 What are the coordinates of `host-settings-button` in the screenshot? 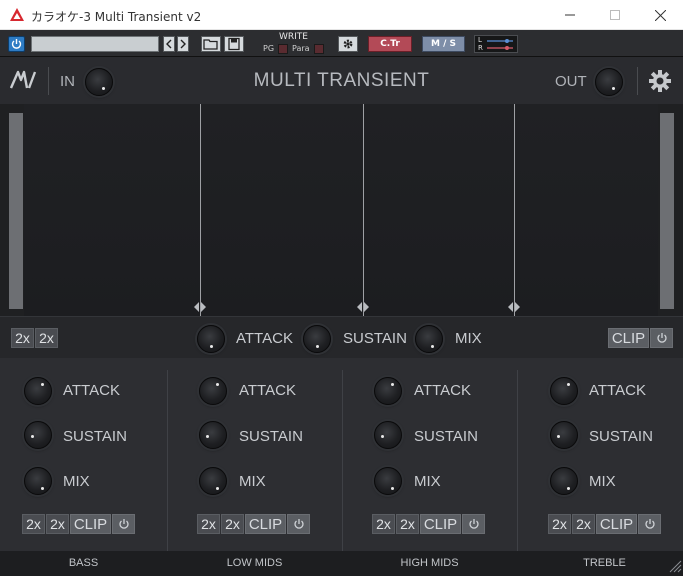 It's located at (348, 44).